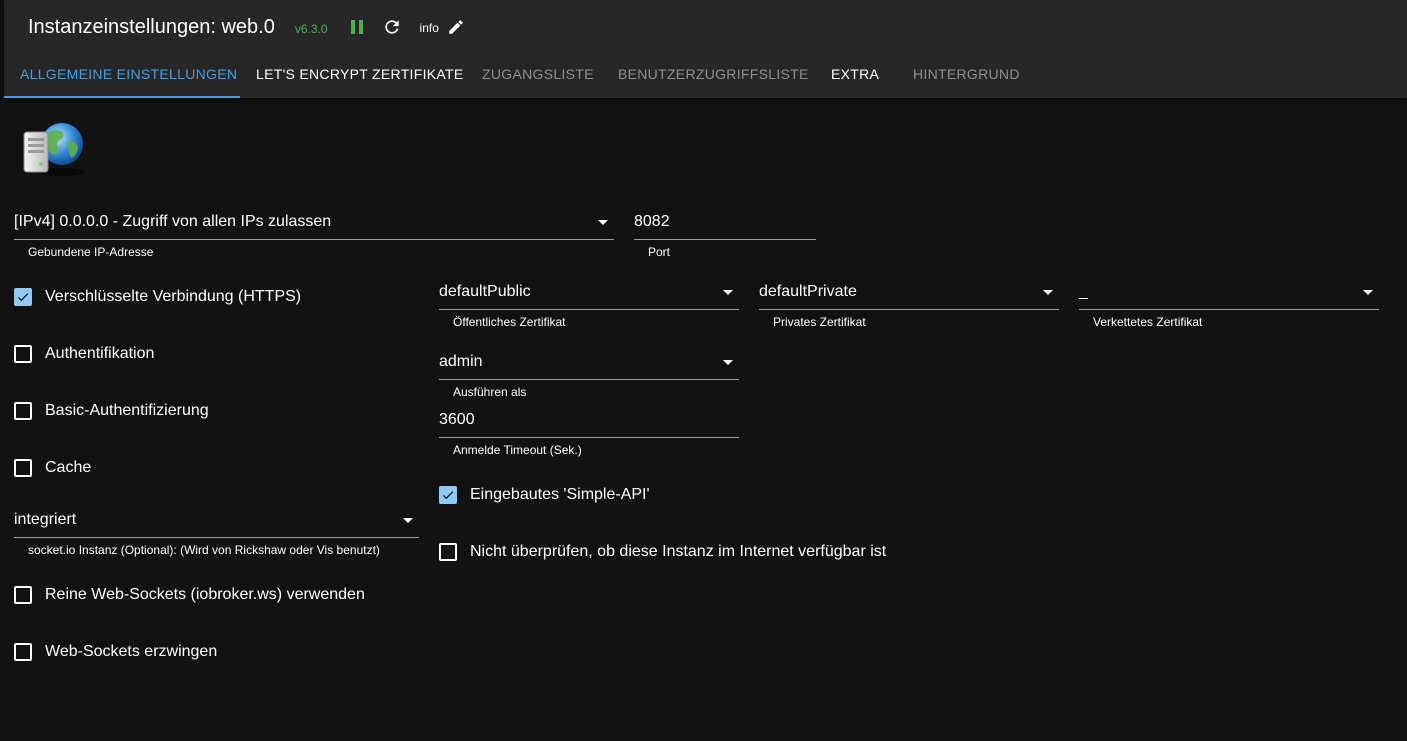  What do you see at coordinates (122, 74) in the screenshot?
I see `tab-general-settings: ALLGEMEINE EINSTELLUNGEN` at bounding box center [122, 74].